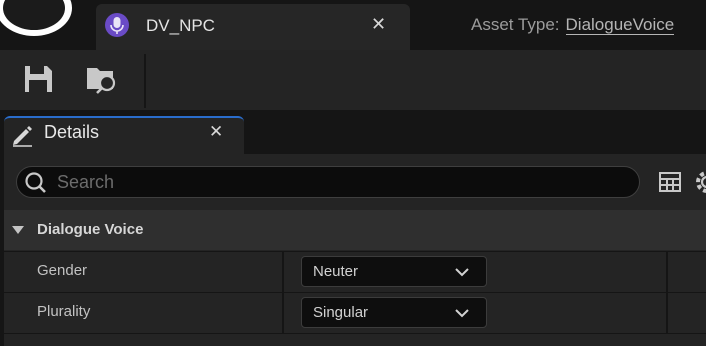  Describe the element at coordinates (355, 339) in the screenshot. I see `panel-bottom` at that location.